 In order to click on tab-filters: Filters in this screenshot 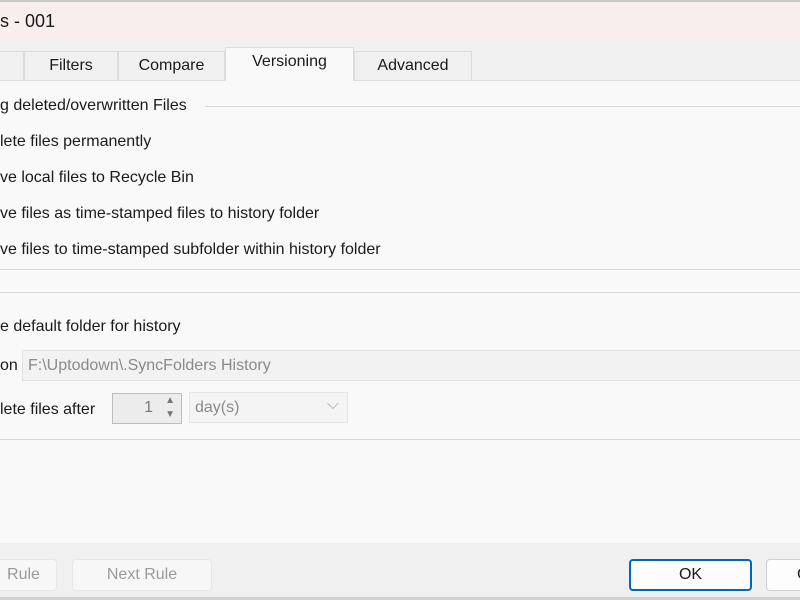, I will do `click(71, 65)`.